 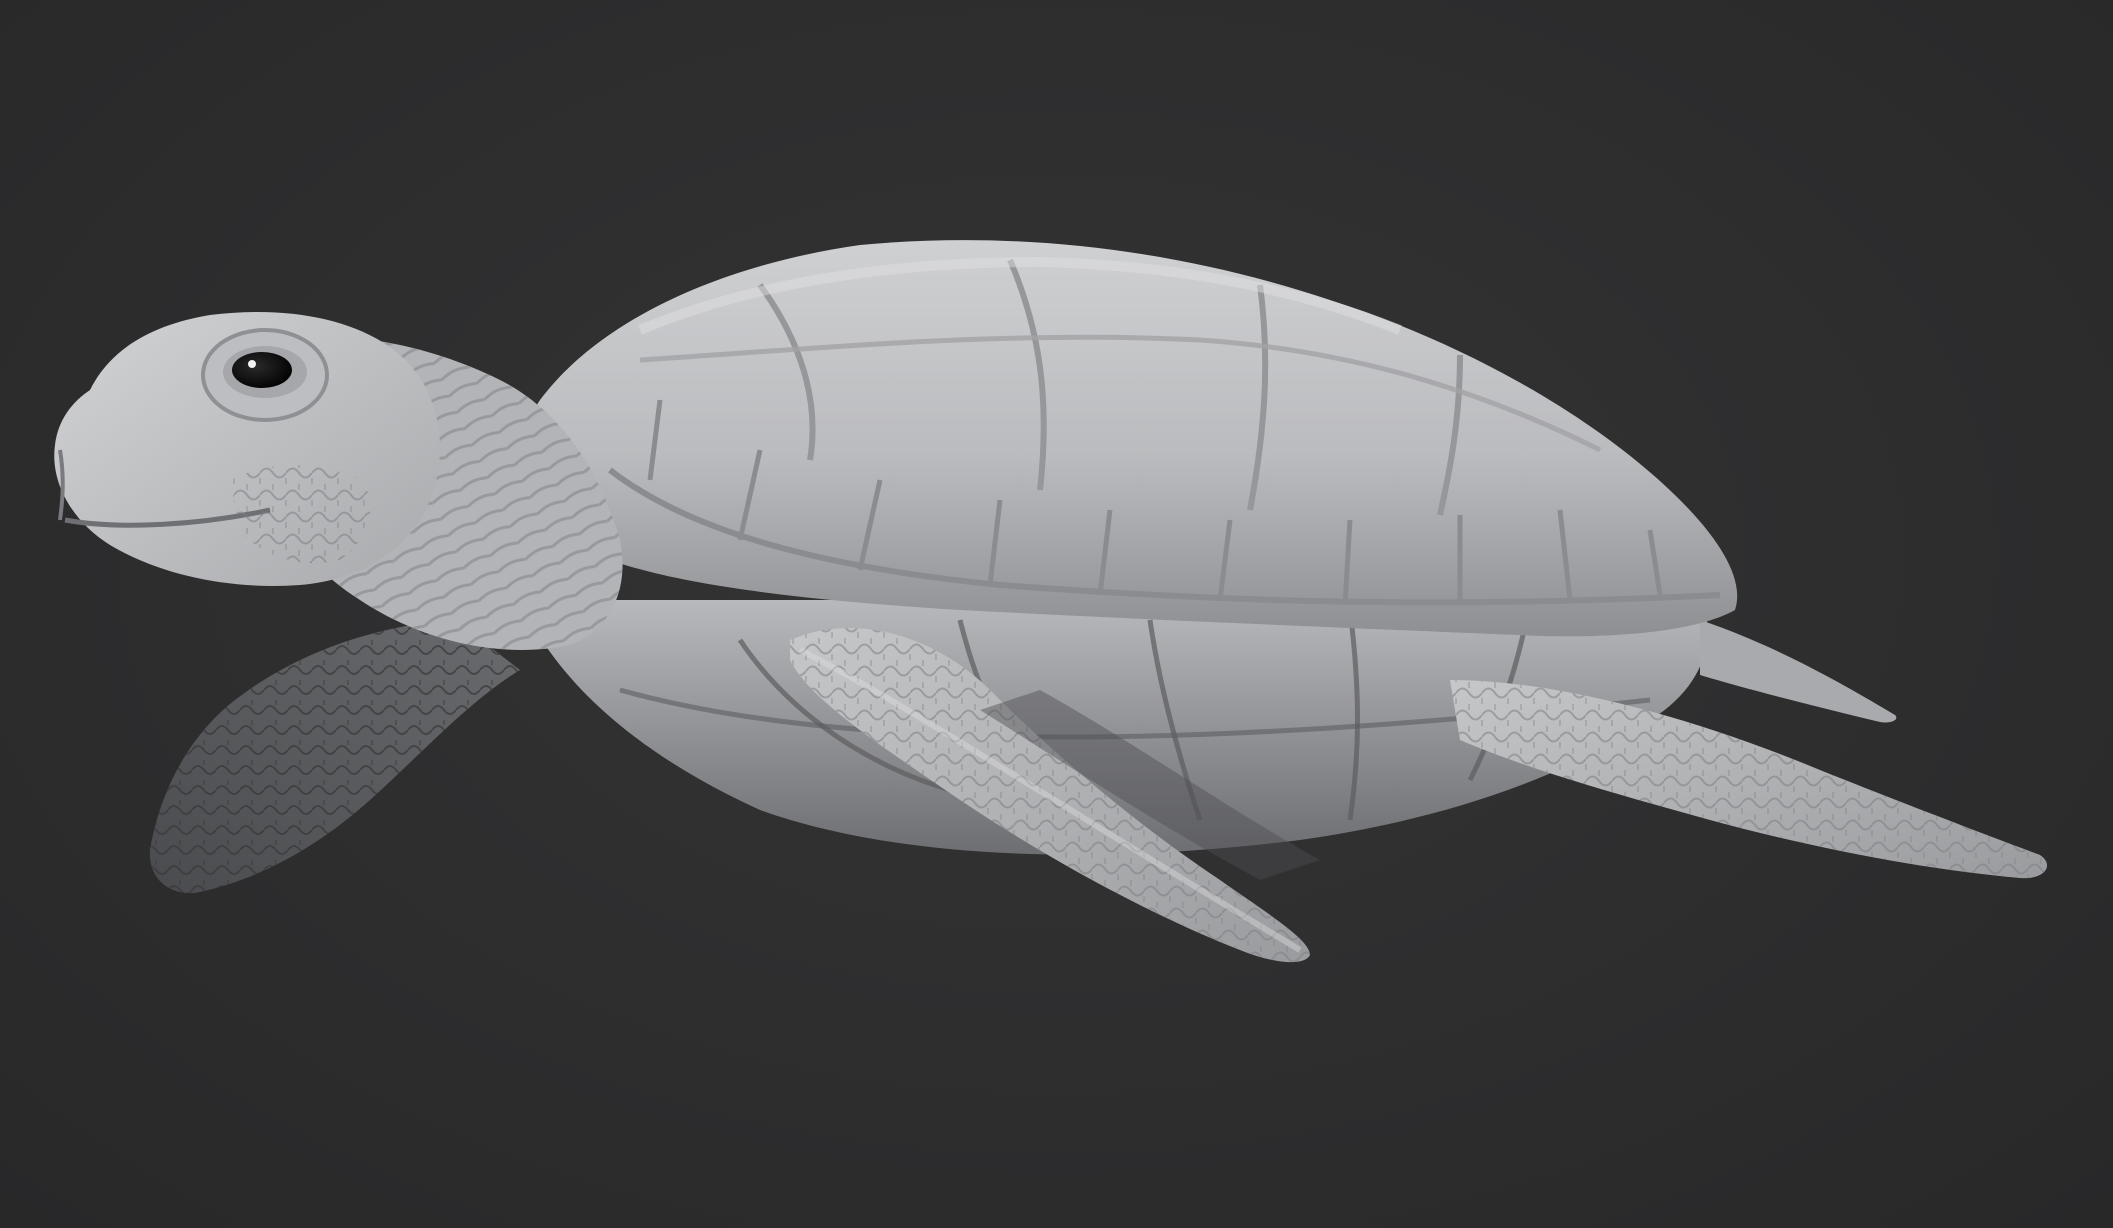 What do you see at coordinates (1798, 671) in the screenshot?
I see `turtle-tail` at bounding box center [1798, 671].